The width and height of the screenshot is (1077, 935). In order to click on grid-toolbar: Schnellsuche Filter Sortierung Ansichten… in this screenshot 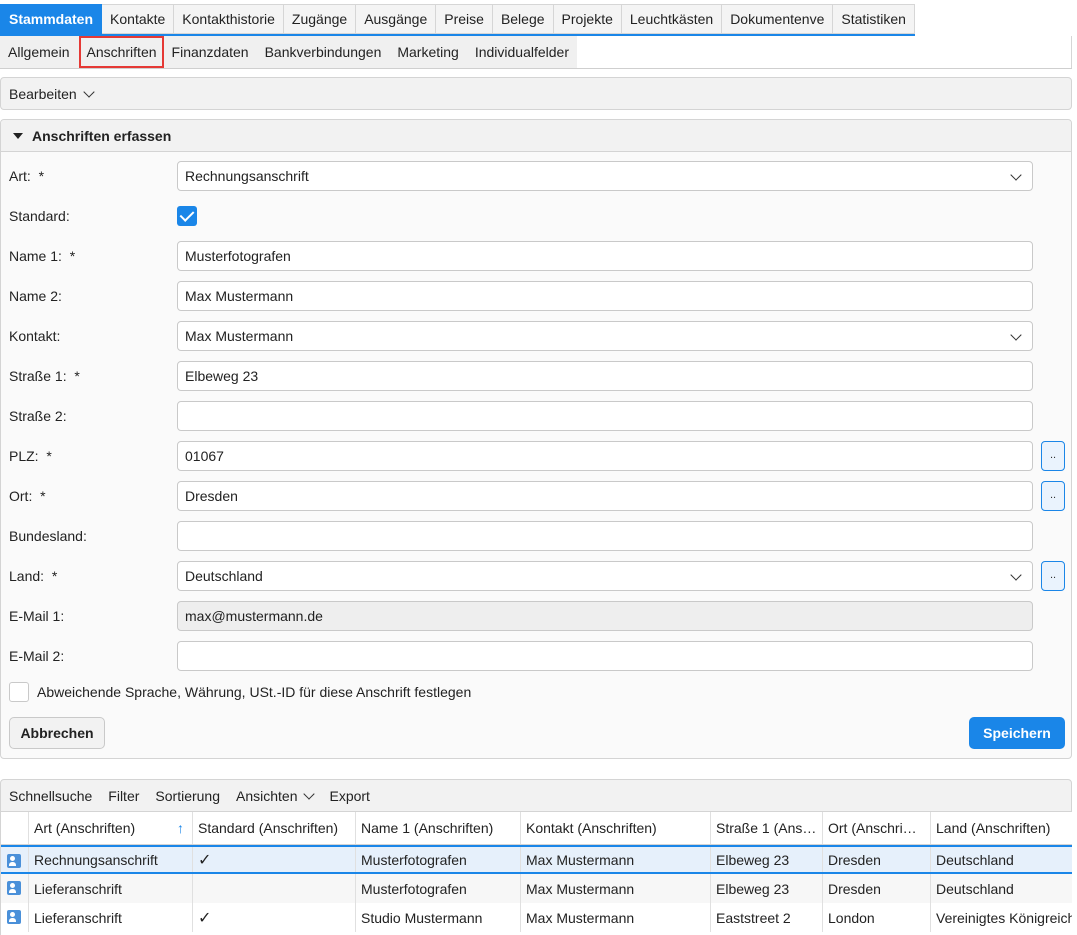, I will do `click(536, 795)`.